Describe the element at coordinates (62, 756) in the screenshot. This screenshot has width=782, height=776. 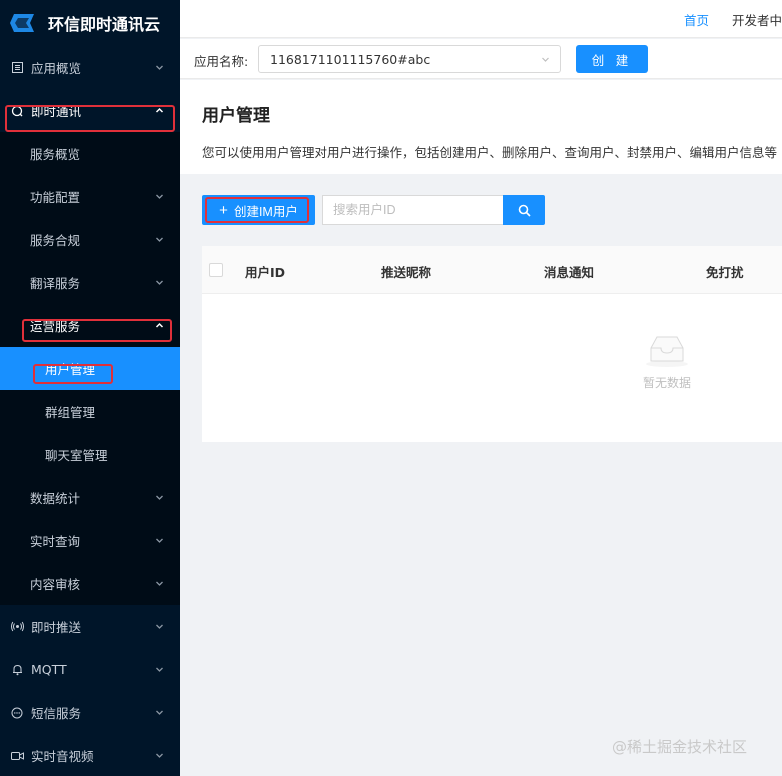
I see `sidebar-item-label: 实时音视频` at that location.